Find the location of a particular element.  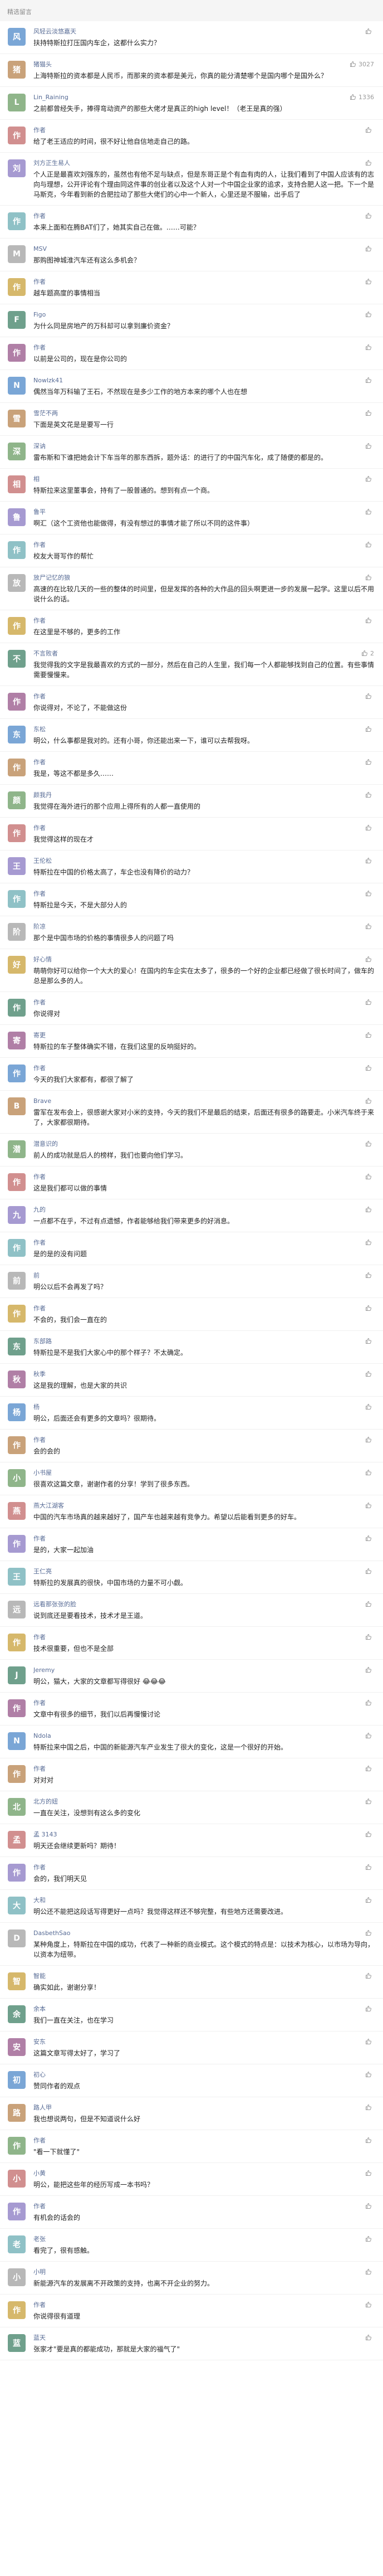

comment-author: 北方的妞 is located at coordinates (45, 1801).